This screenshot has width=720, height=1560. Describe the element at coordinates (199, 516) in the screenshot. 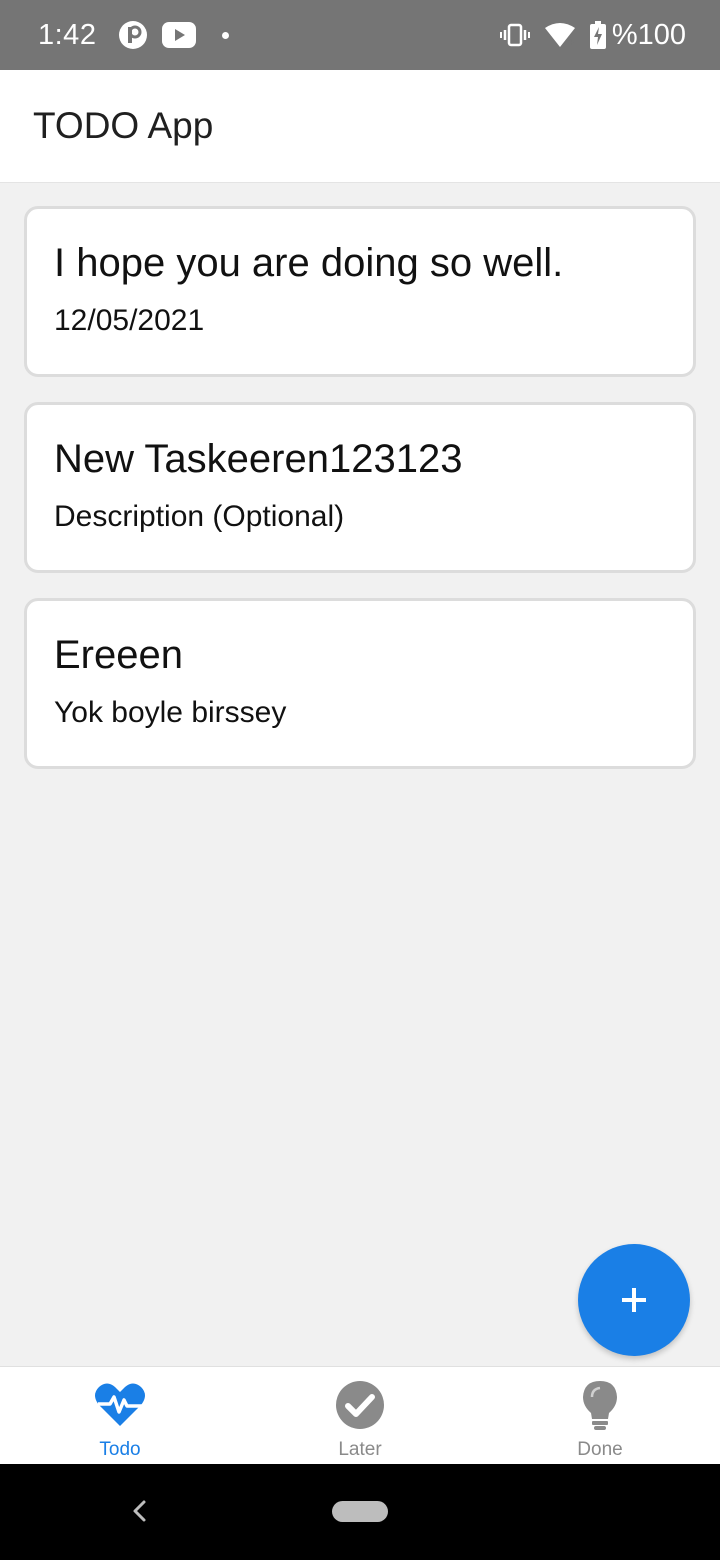

I see `task-description: Description (Optional)` at that location.